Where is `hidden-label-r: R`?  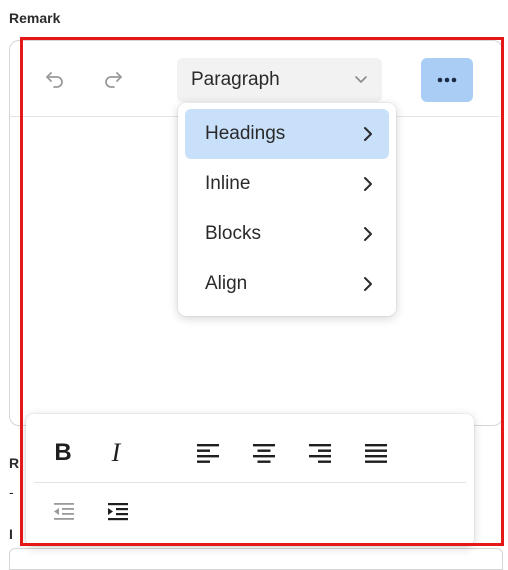 hidden-label-r: R is located at coordinates (14, 463).